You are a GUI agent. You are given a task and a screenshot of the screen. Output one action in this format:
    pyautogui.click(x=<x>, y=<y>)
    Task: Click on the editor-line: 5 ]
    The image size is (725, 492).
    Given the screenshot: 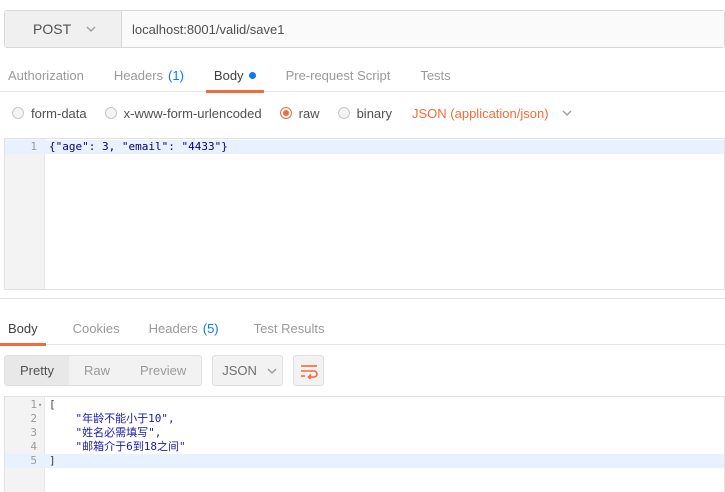 What is the action you would take?
    pyautogui.click(x=364, y=461)
    